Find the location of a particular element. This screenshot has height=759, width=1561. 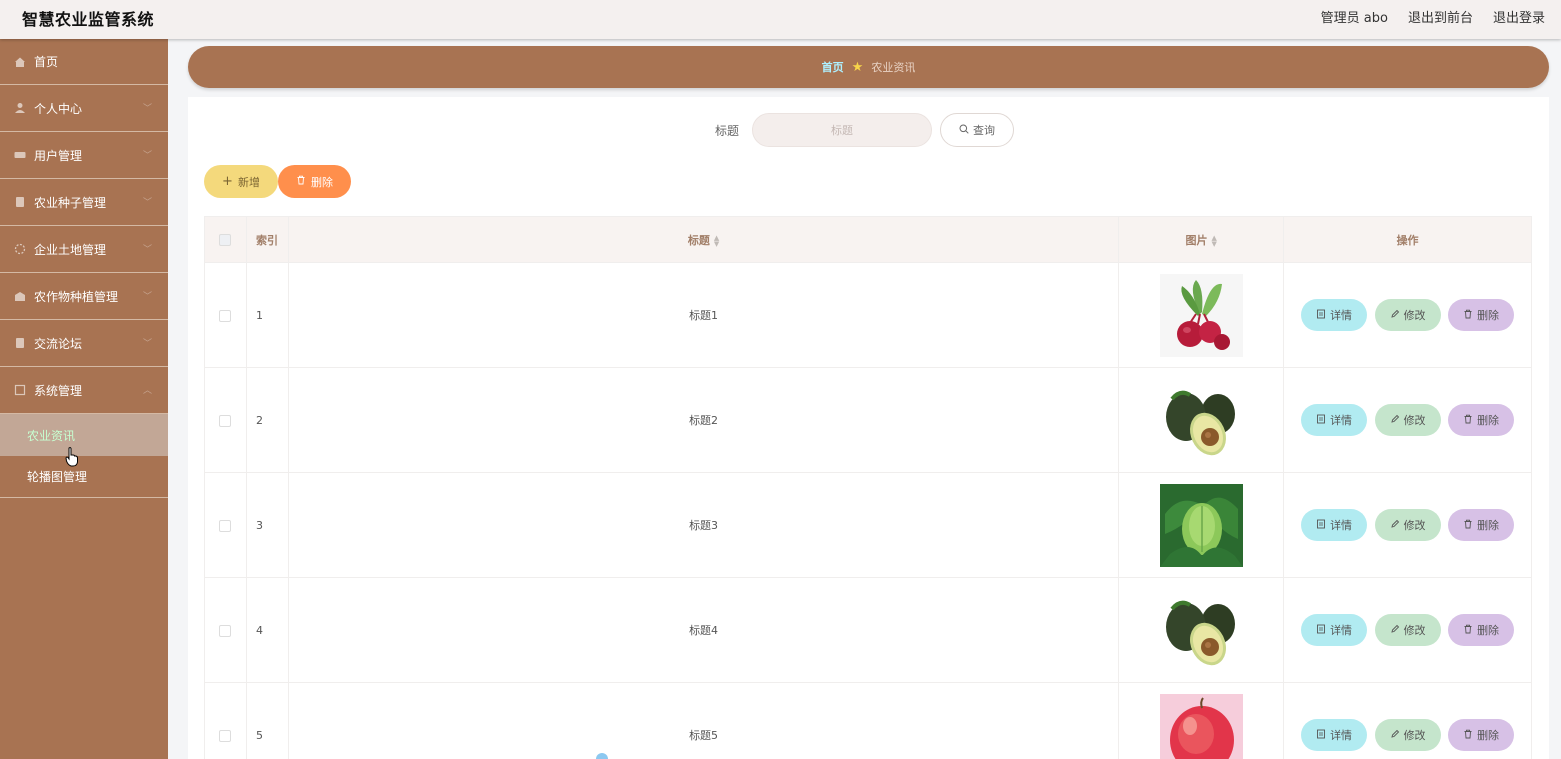

column-header-actions: 操作 is located at coordinates (1407, 239).